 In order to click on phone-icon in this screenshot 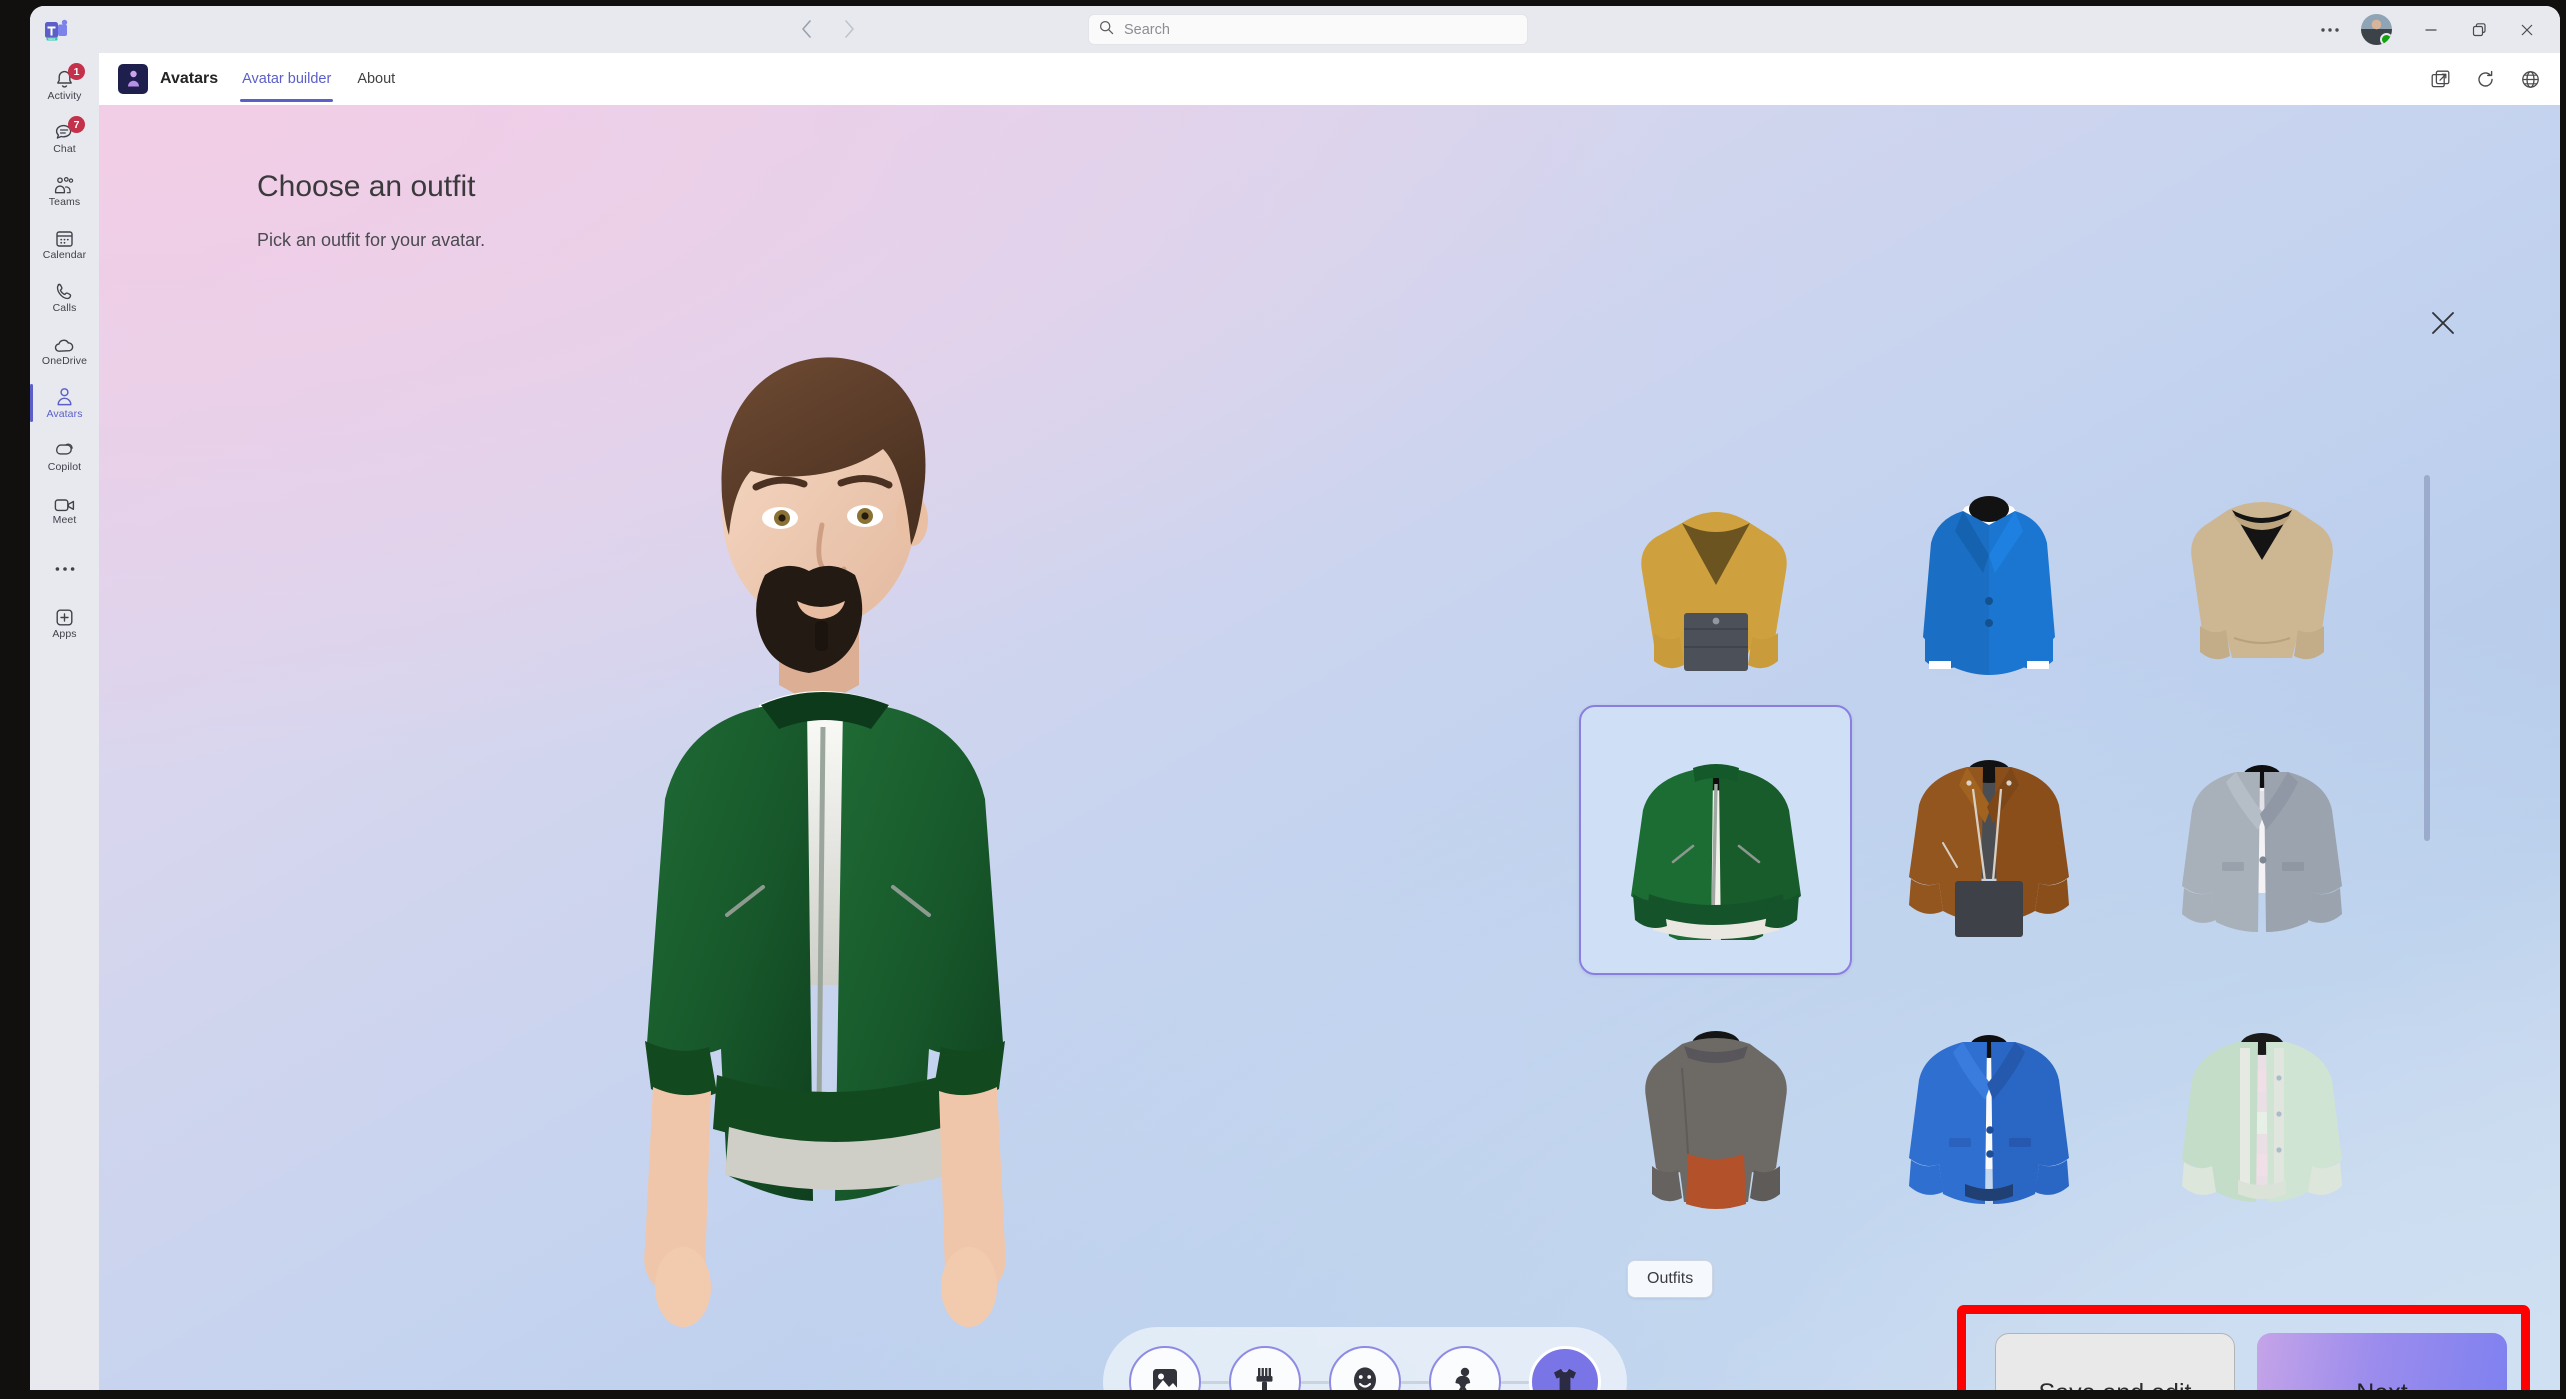, I will do `click(64, 291)`.